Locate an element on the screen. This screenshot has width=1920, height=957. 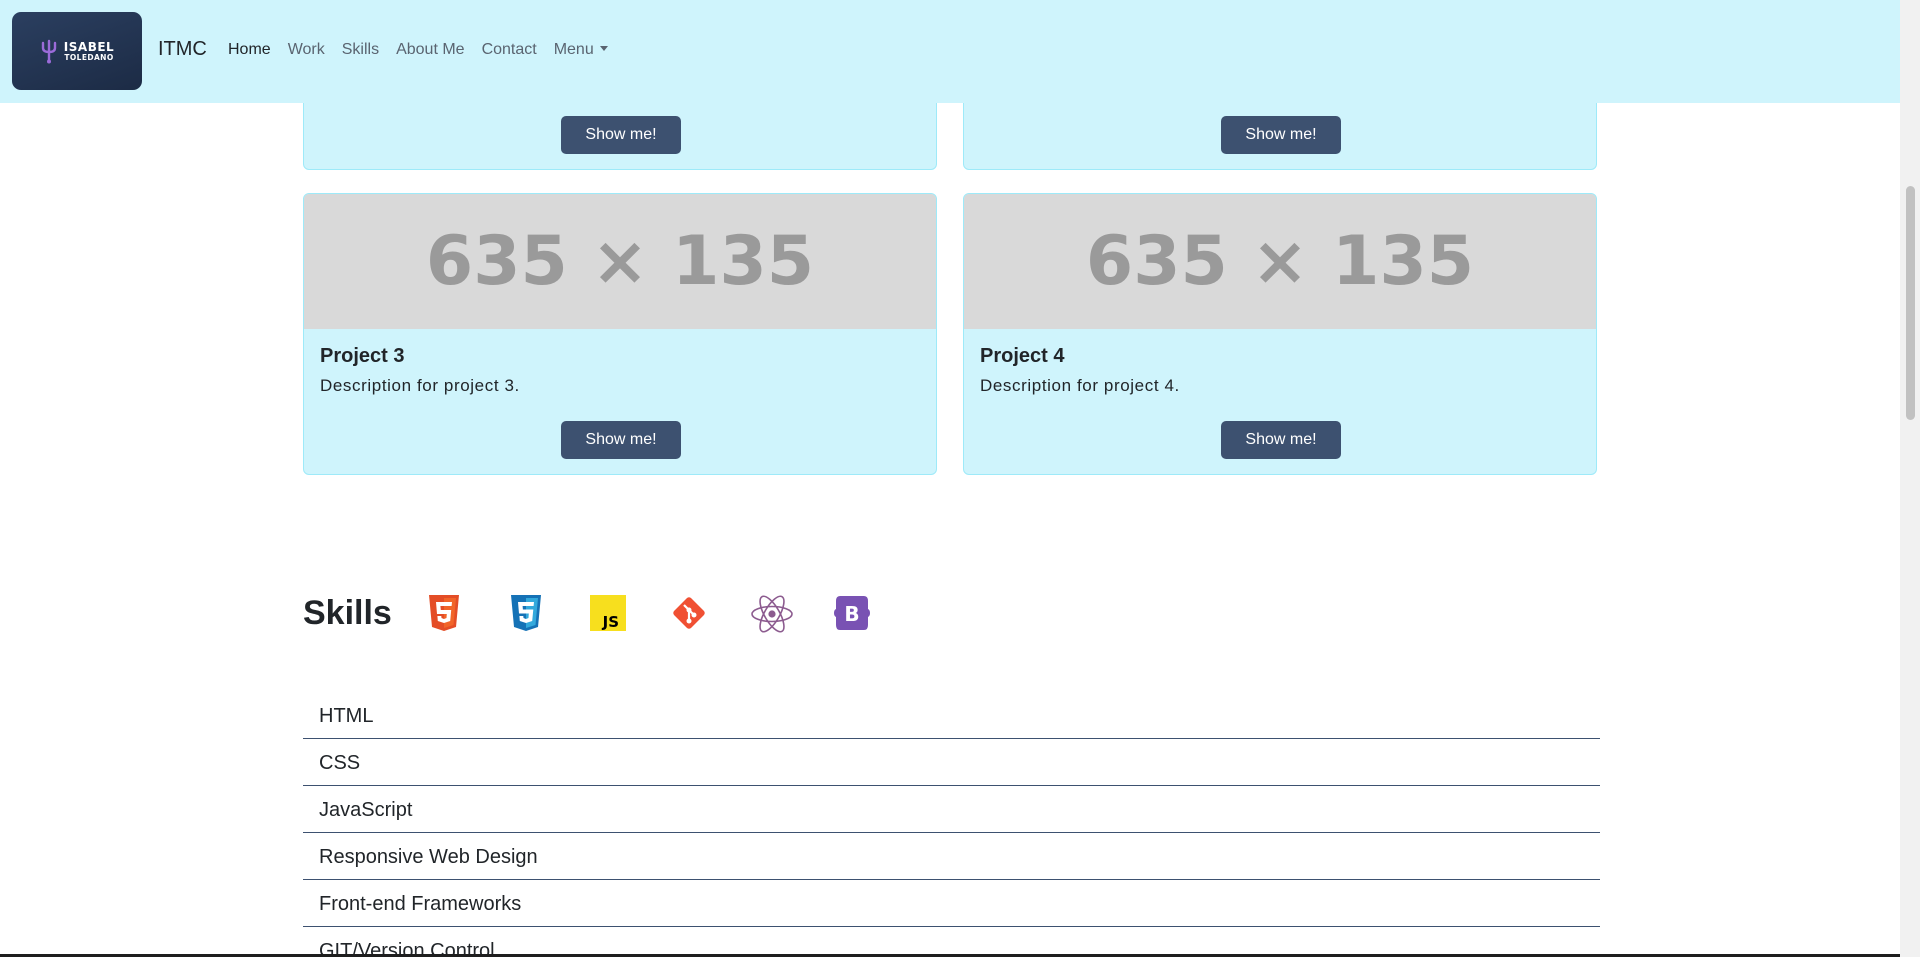
nav-menu-label: Menu is located at coordinates (573, 49).